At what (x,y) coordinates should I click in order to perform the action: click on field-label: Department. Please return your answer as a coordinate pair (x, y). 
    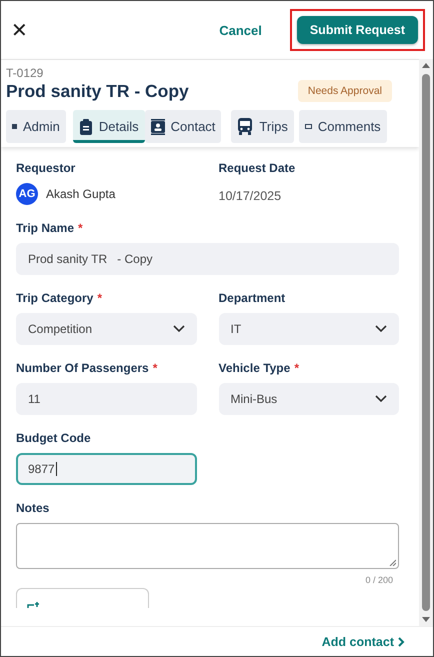
    Looking at the image, I should click on (252, 298).